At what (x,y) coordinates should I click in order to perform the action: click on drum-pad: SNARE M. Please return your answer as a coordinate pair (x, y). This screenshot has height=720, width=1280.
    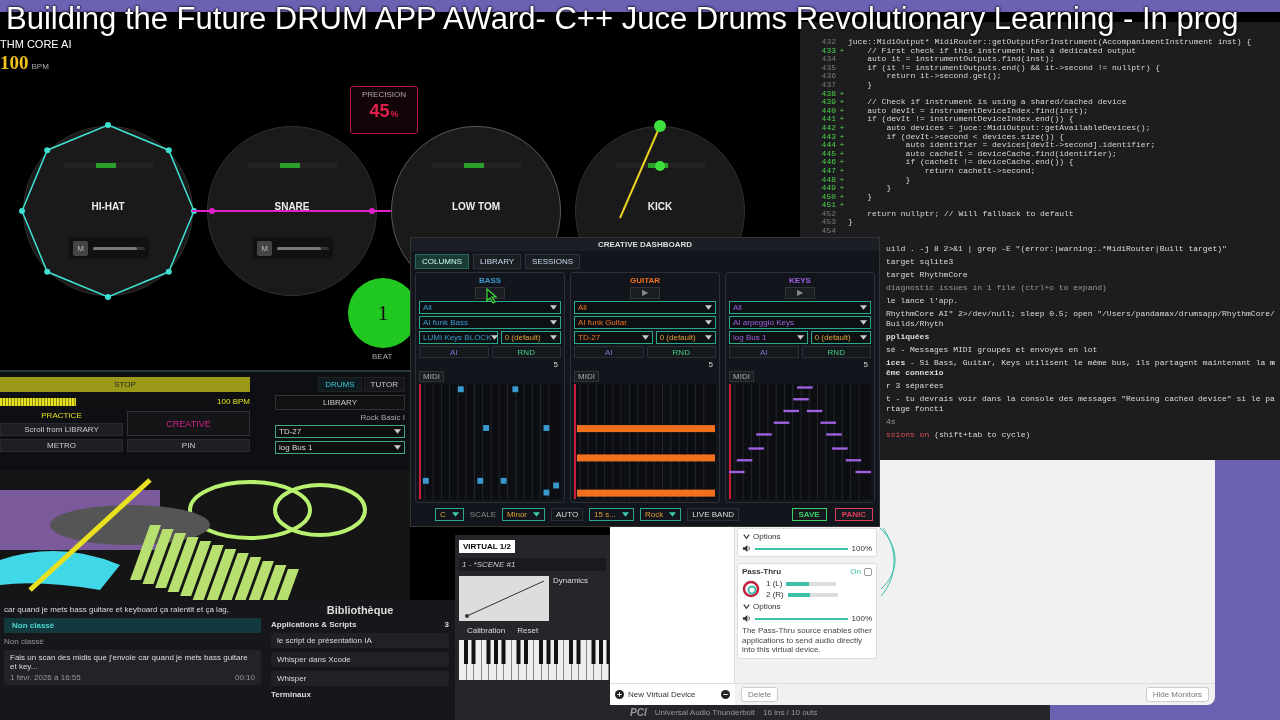
    Looking at the image, I should click on (292, 211).